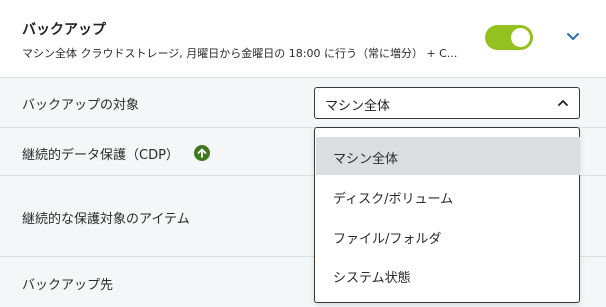  Describe the element at coordinates (81, 105) in the screenshot. I see `backup-target-label: バックアップの対象` at that location.